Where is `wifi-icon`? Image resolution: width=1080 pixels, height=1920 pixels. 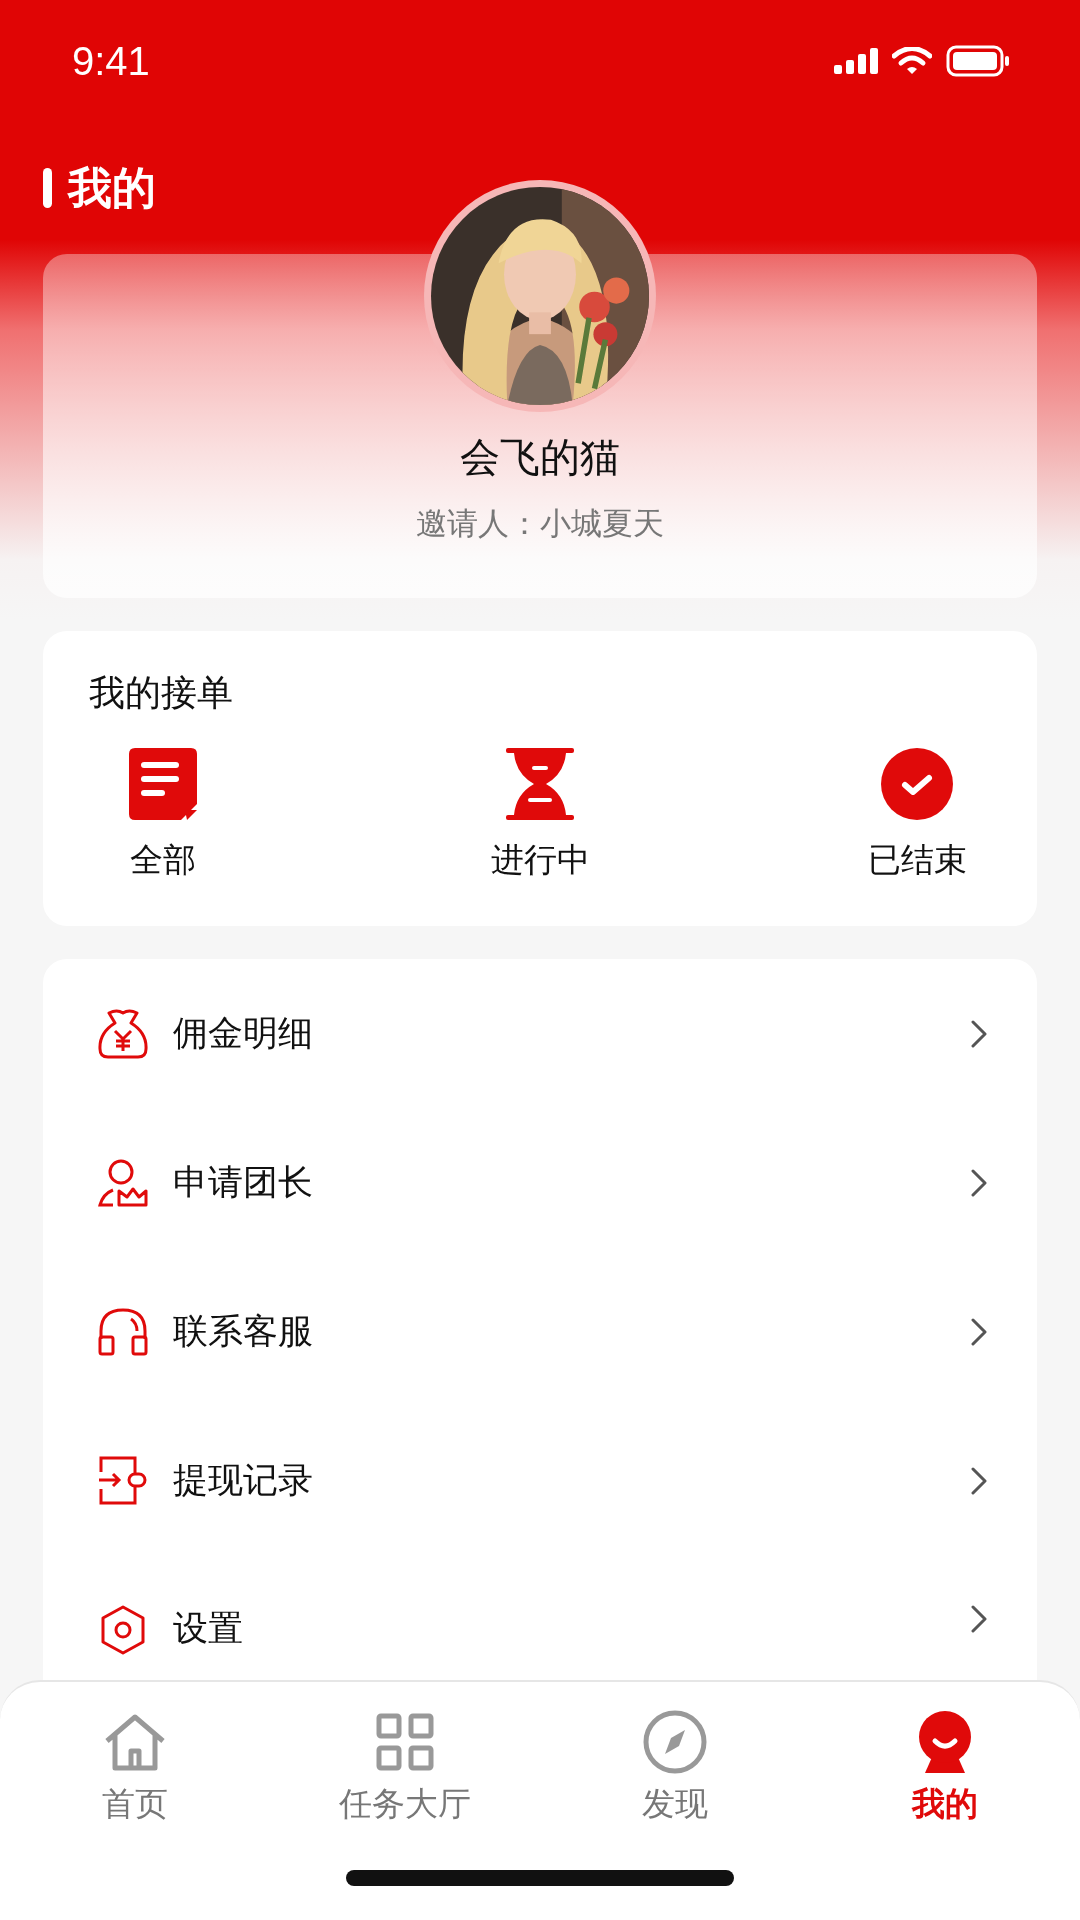
wifi-icon is located at coordinates (912, 61).